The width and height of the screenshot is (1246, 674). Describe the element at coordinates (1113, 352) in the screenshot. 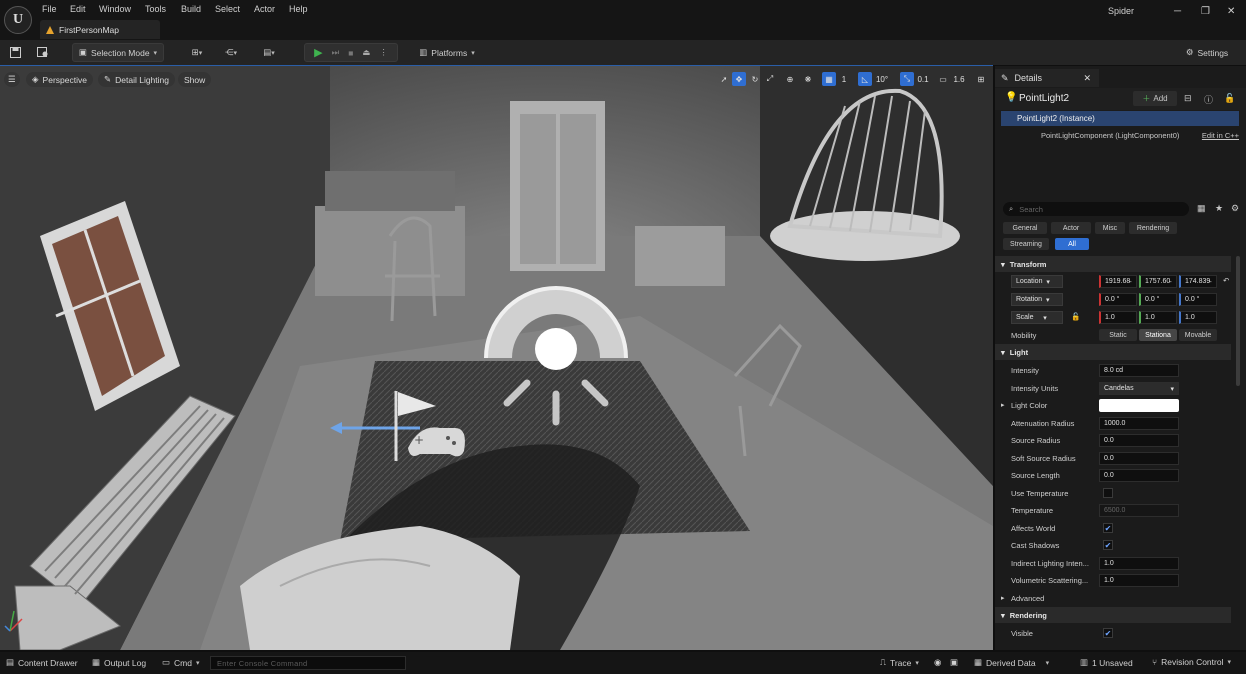

I see `light-section: ▾ Light` at that location.